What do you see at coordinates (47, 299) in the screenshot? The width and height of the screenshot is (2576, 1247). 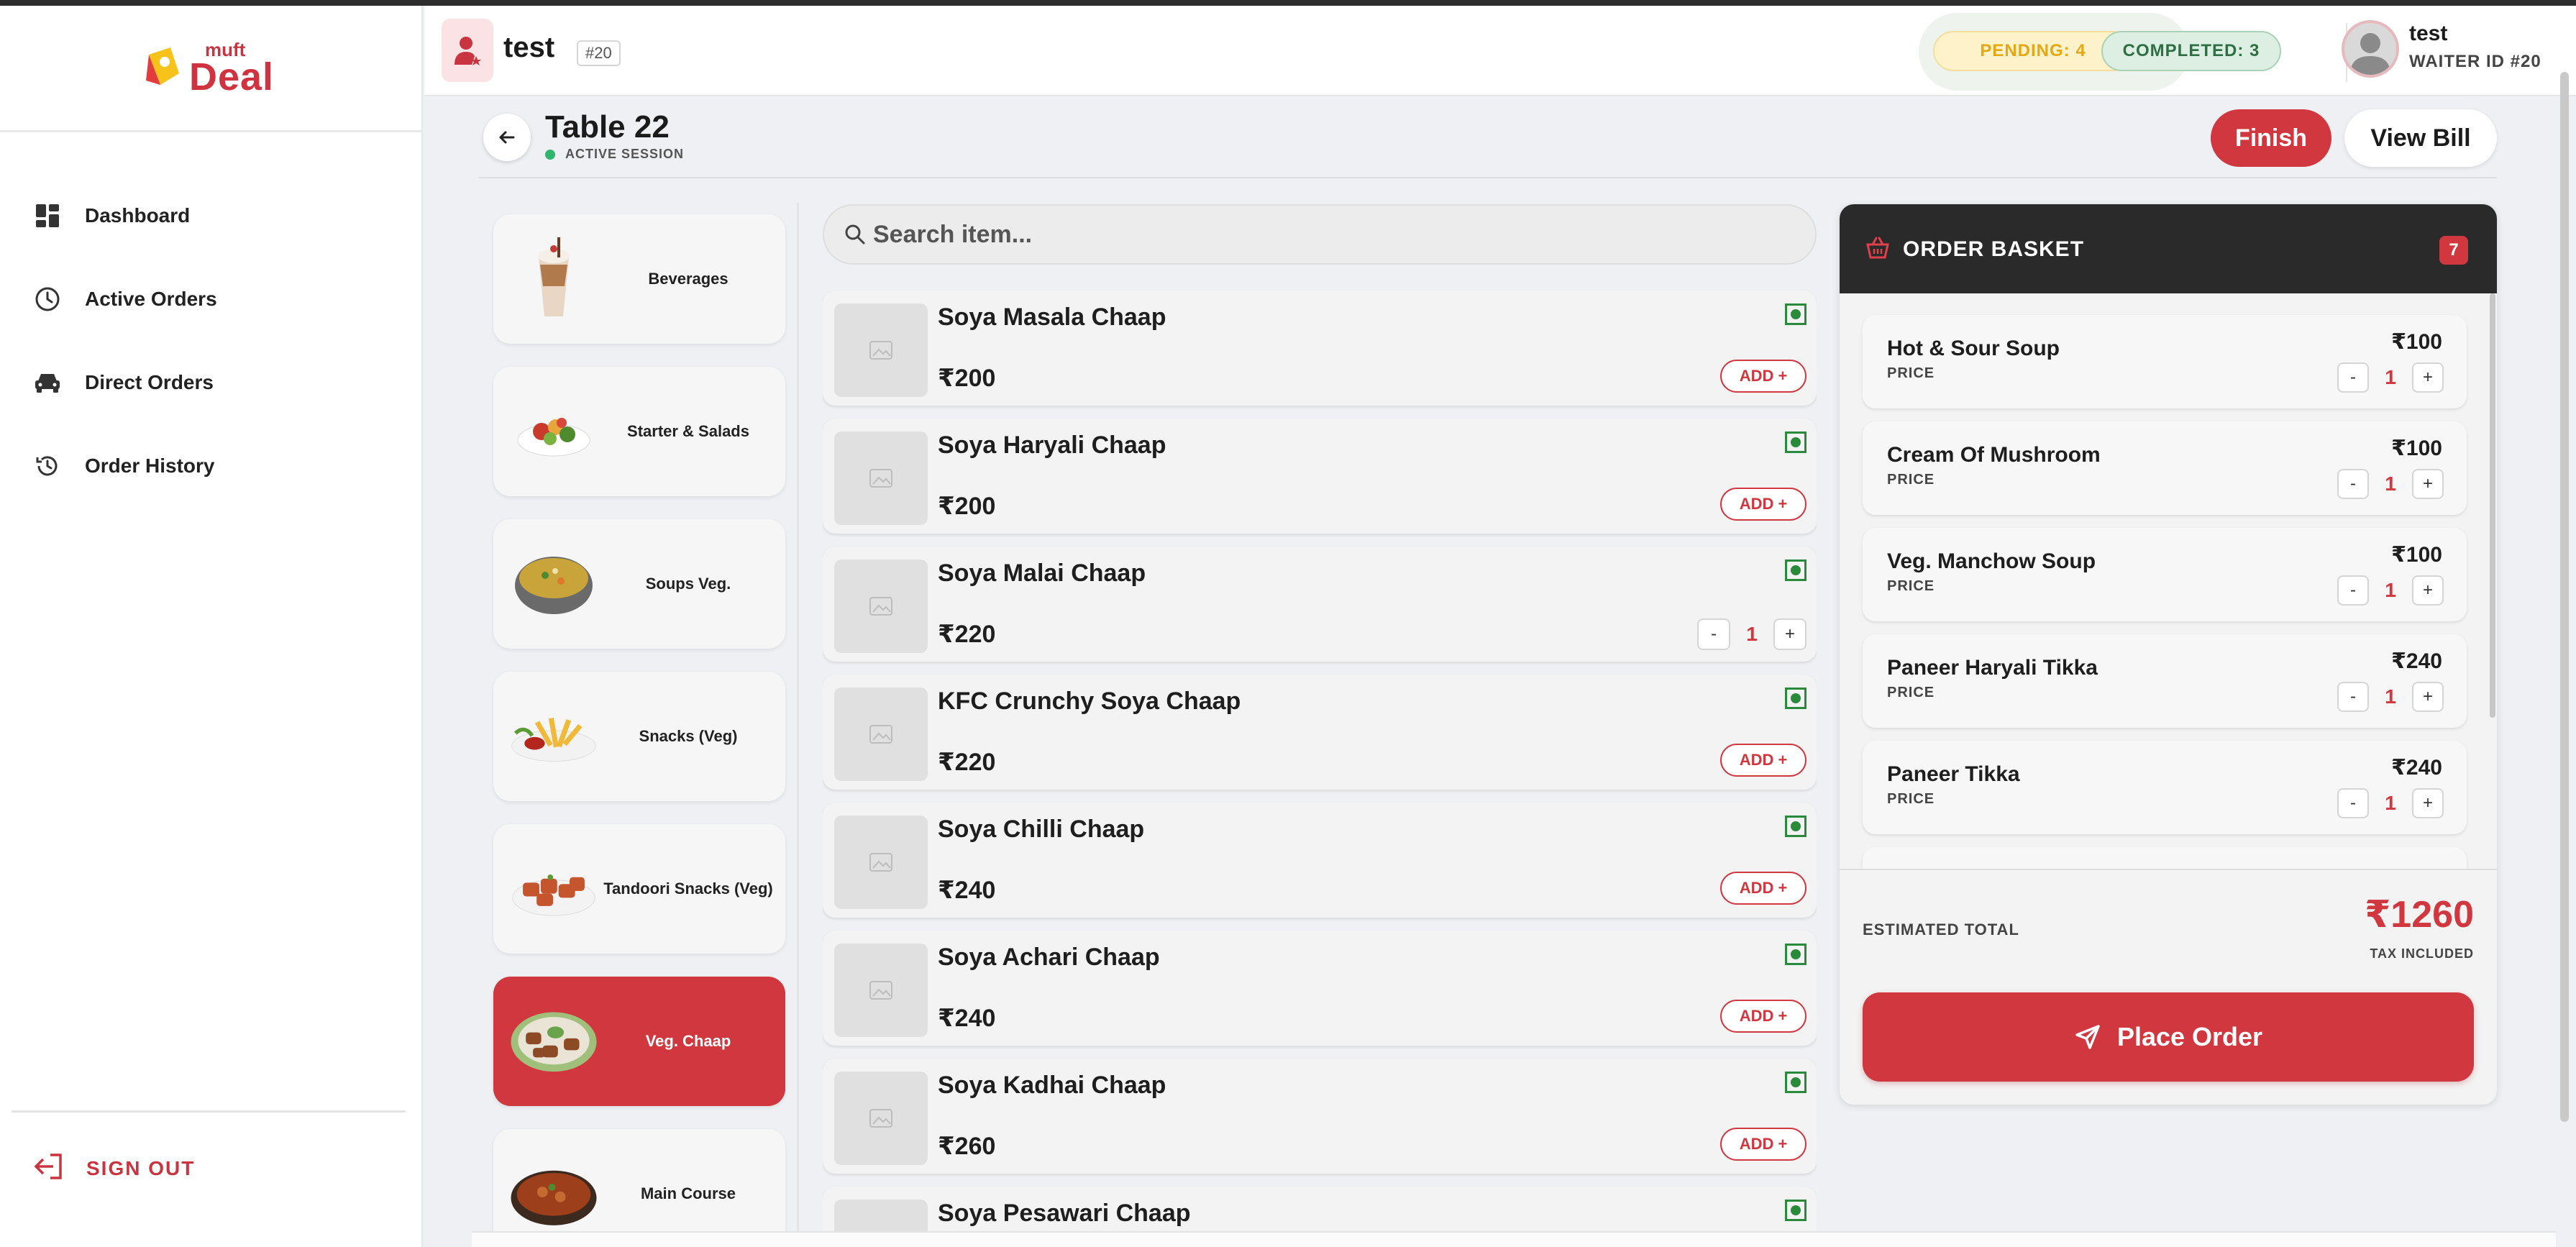 I see `clock-icon` at bounding box center [47, 299].